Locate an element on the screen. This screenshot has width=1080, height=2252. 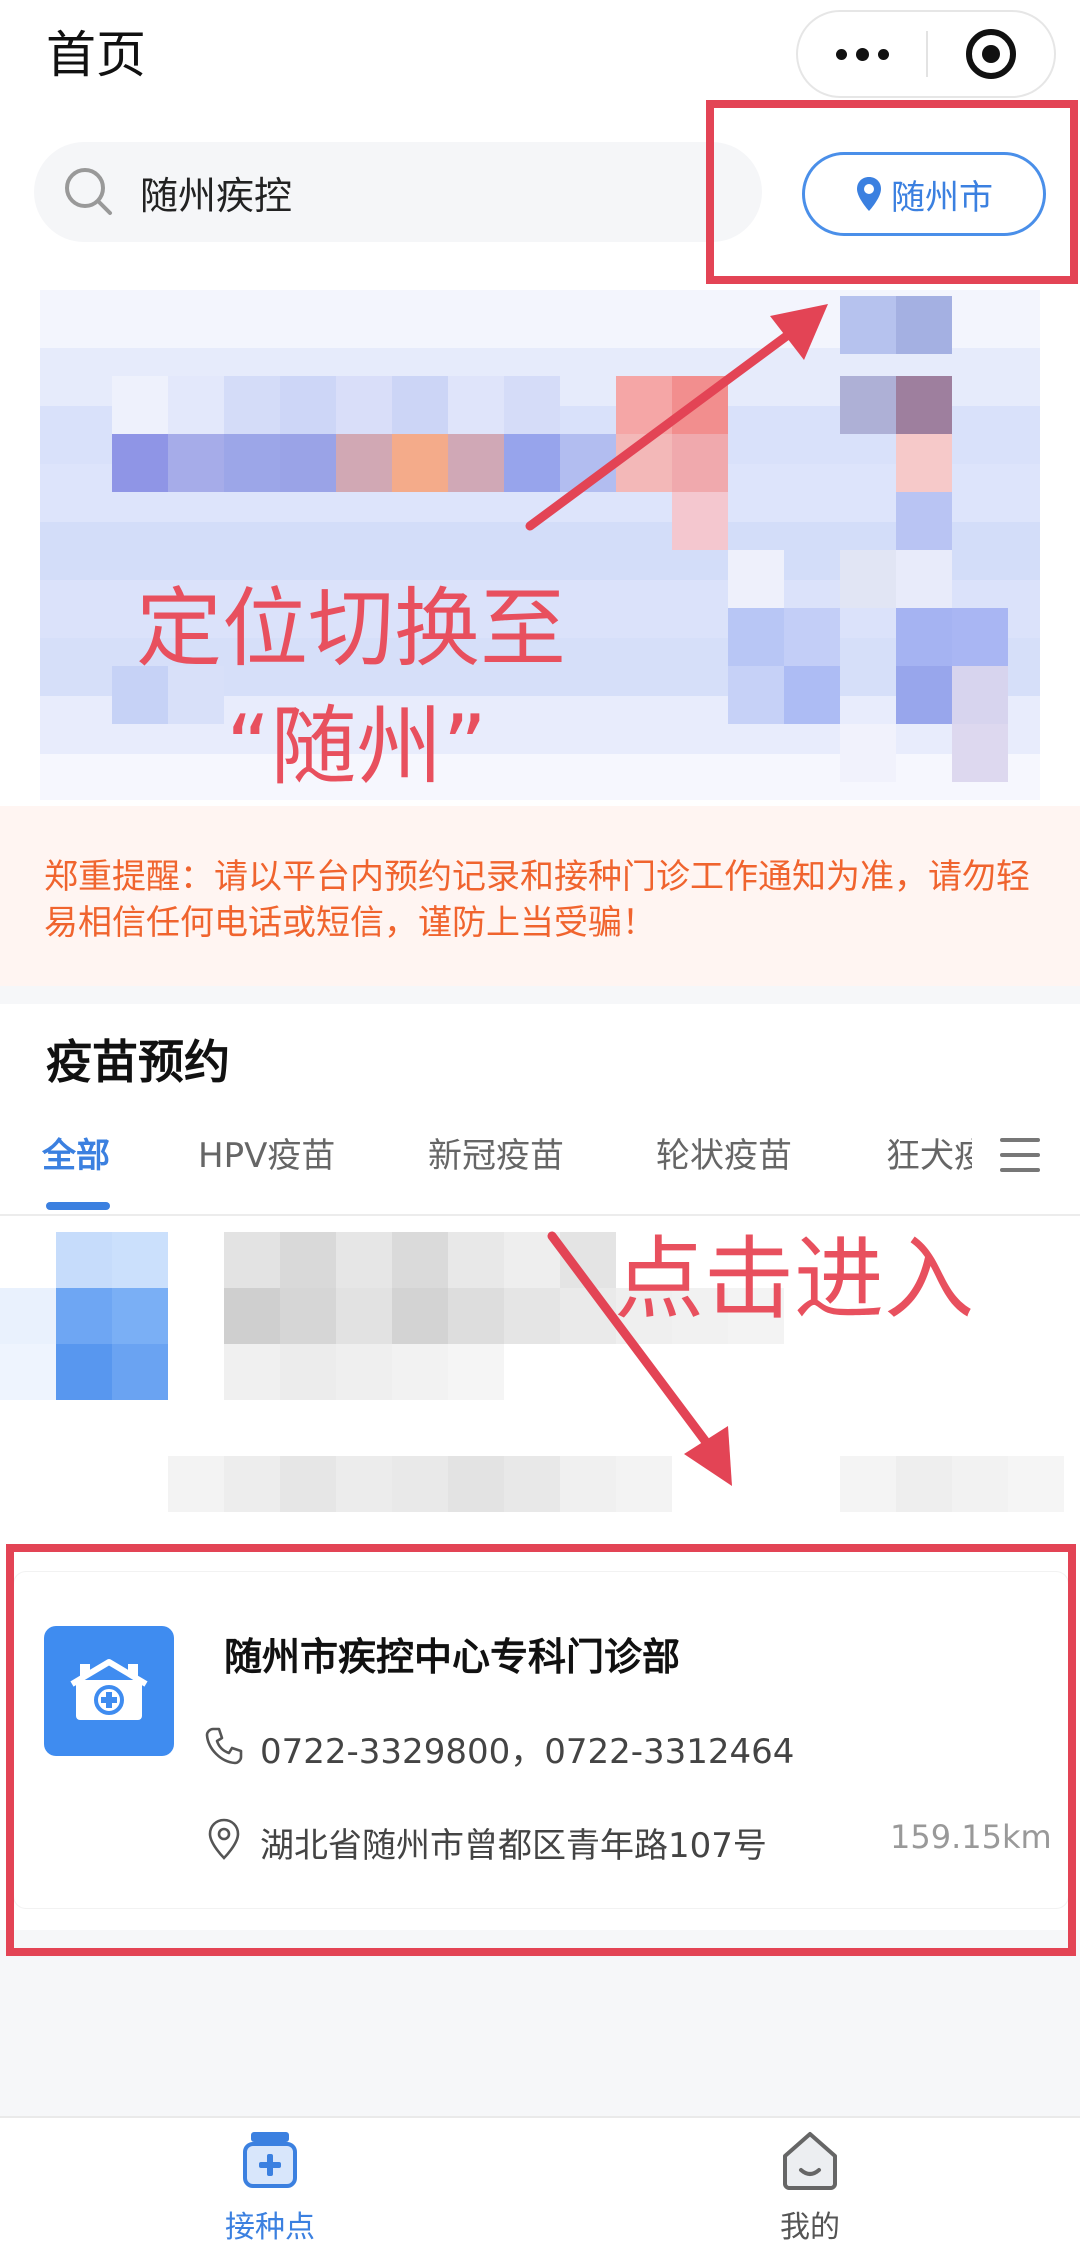
search-value: 随州疾控 is located at coordinates (216, 195).